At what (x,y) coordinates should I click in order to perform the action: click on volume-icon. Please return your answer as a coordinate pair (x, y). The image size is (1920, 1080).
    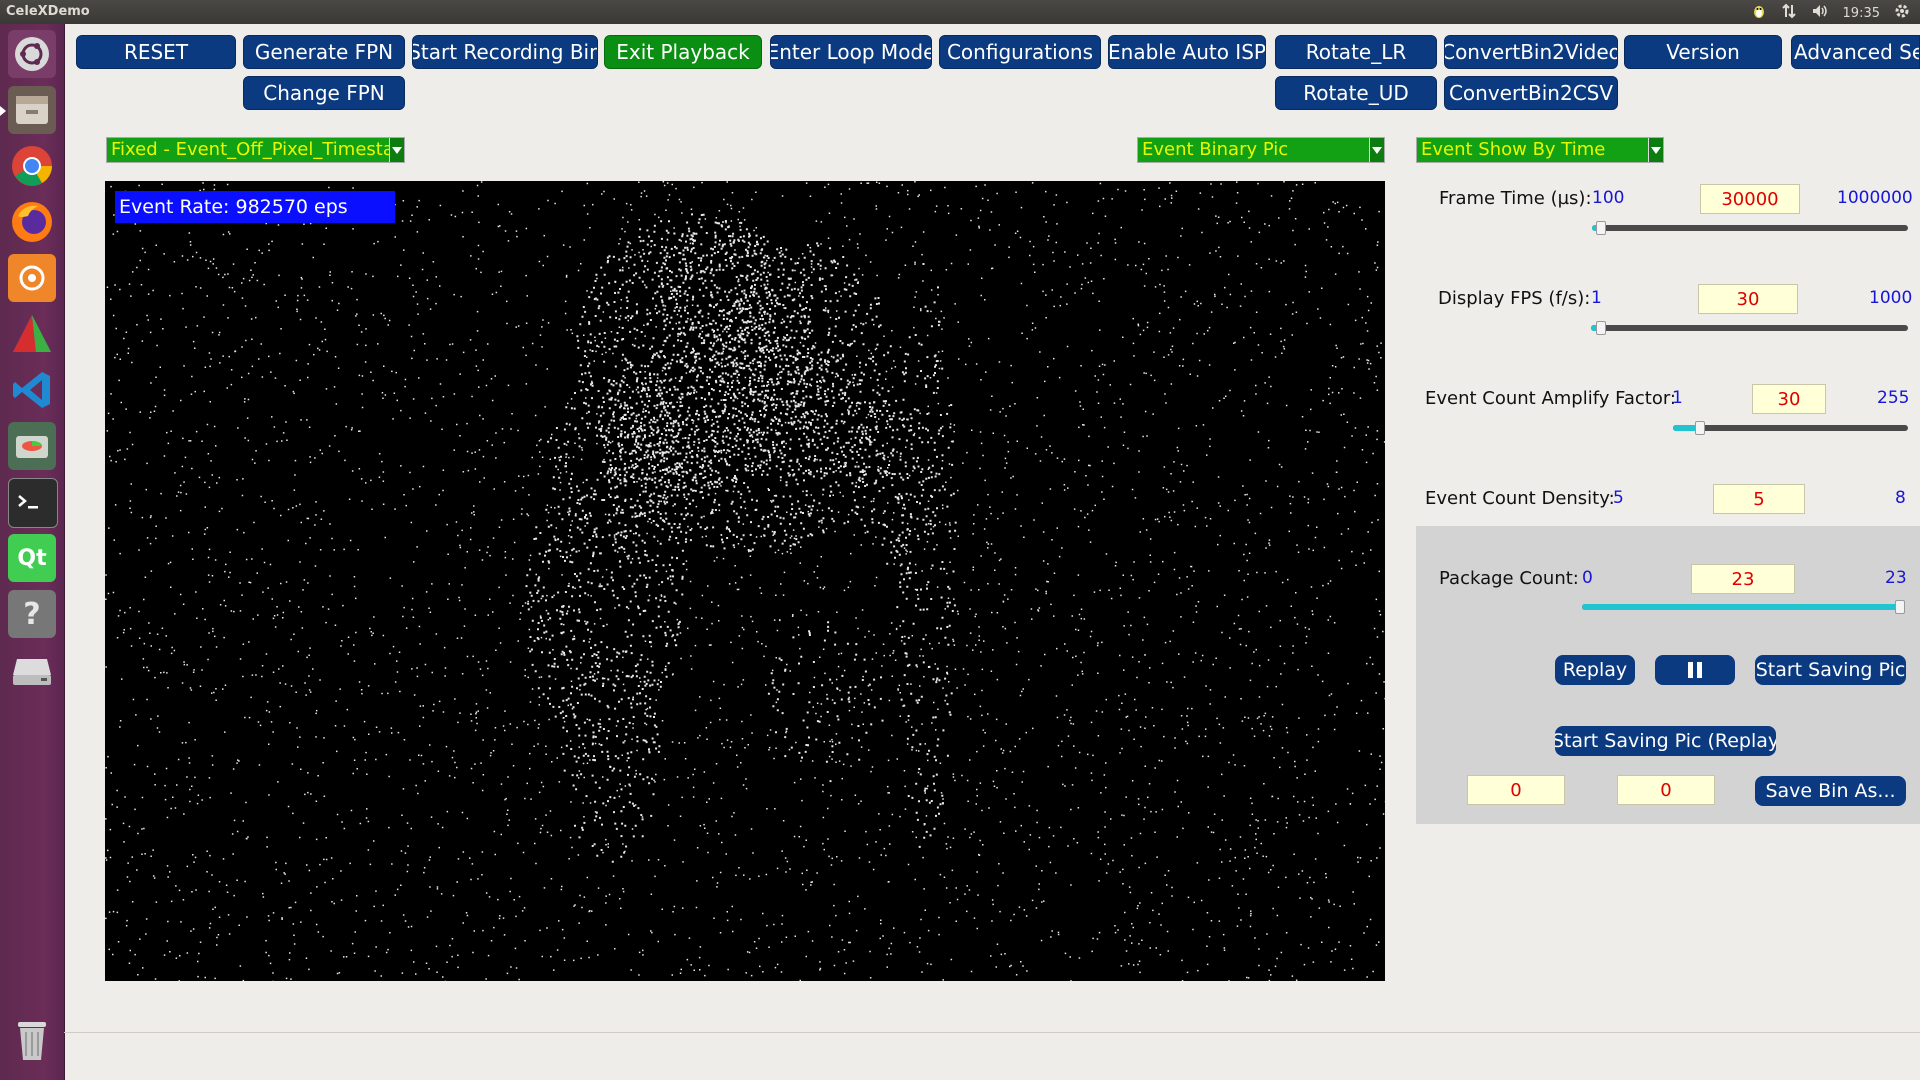
    Looking at the image, I should click on (1820, 13).